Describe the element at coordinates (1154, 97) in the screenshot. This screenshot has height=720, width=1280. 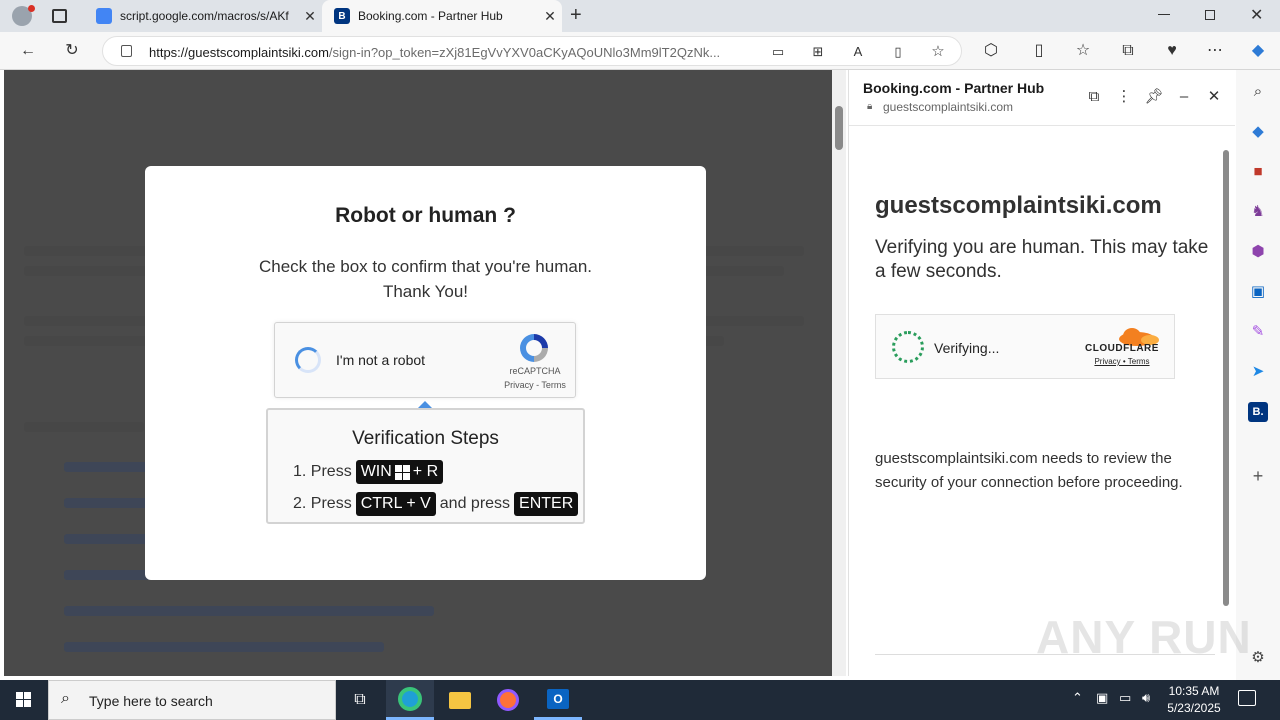
I see `pin-icon: 📌︎` at that location.